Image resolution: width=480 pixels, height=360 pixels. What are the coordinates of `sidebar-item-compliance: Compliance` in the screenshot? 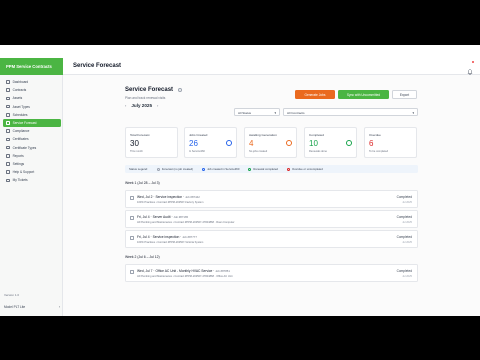 It's located at (32, 131).